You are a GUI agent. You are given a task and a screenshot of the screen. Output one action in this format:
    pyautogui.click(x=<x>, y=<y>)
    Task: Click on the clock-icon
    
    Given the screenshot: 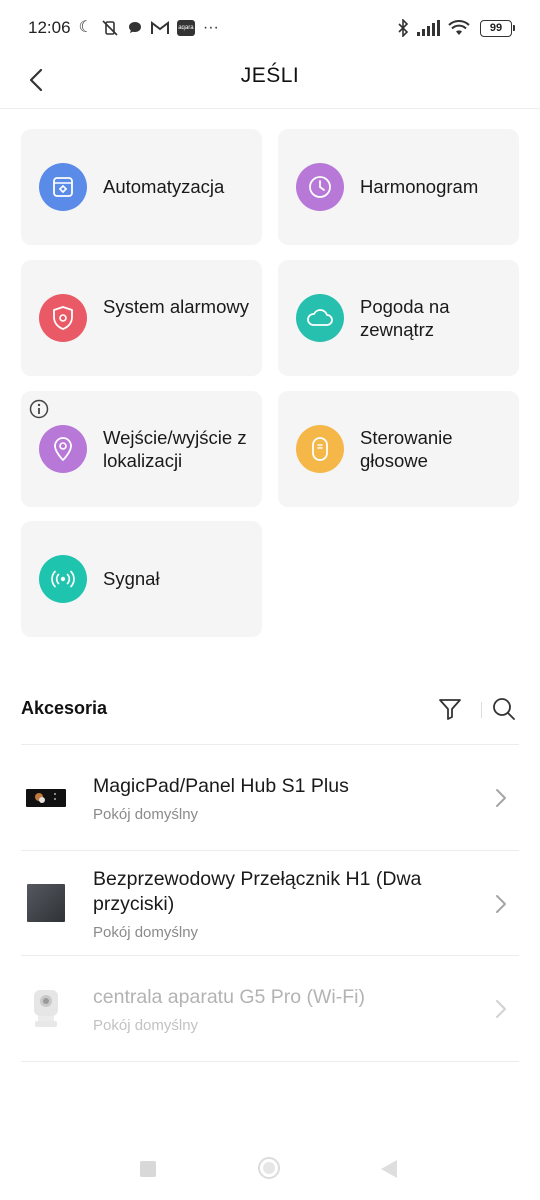 What is the action you would take?
    pyautogui.click(x=320, y=187)
    